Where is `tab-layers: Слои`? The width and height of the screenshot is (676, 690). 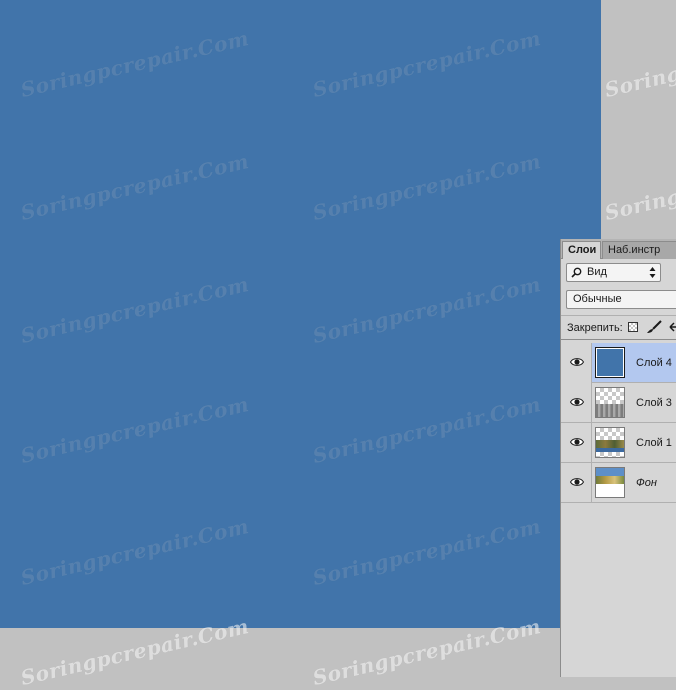
tab-layers: Слои is located at coordinates (581, 250).